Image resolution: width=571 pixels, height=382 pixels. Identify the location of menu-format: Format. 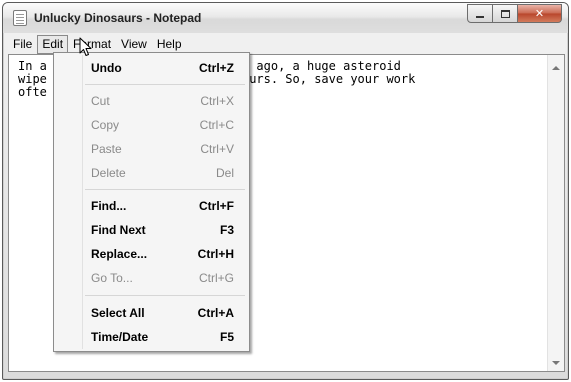
(92, 44).